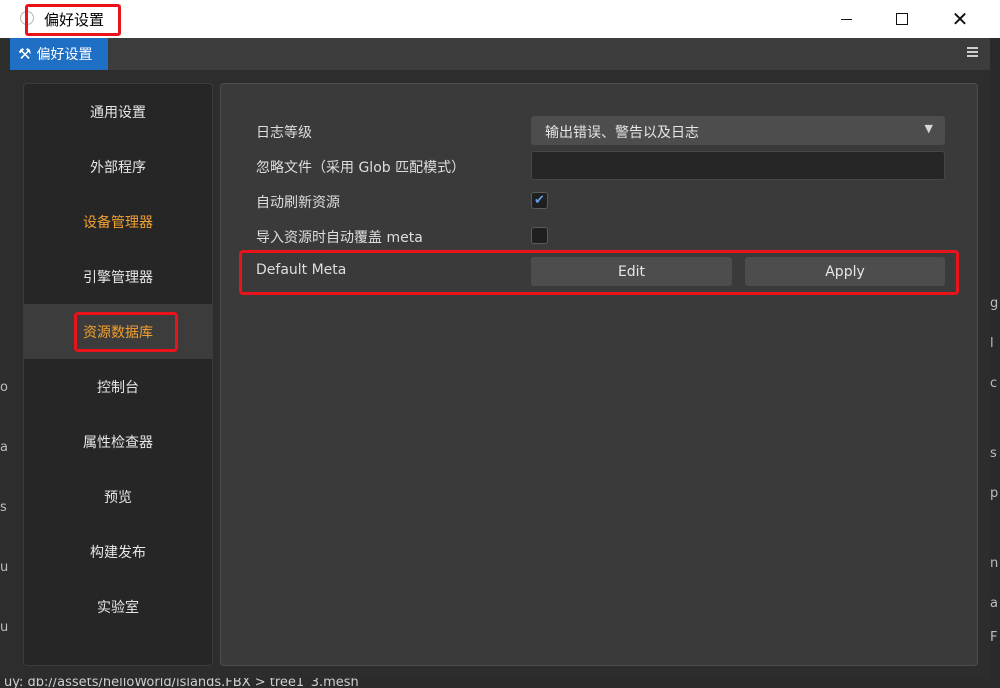 This screenshot has width=1000, height=688. Describe the element at coordinates (25, 54) in the screenshot. I see `tools-icon: ⚒` at that location.